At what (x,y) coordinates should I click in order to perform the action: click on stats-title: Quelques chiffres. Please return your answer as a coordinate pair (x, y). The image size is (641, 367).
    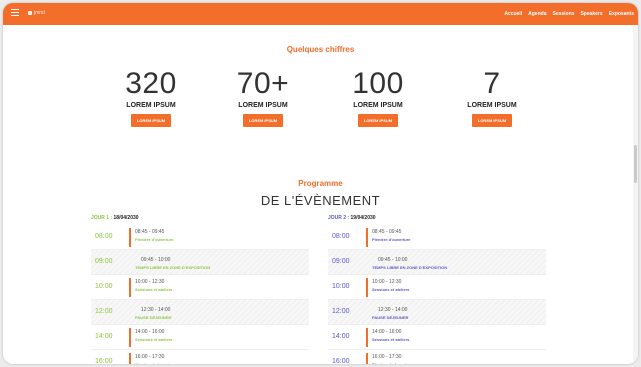
    Looking at the image, I should click on (320, 49).